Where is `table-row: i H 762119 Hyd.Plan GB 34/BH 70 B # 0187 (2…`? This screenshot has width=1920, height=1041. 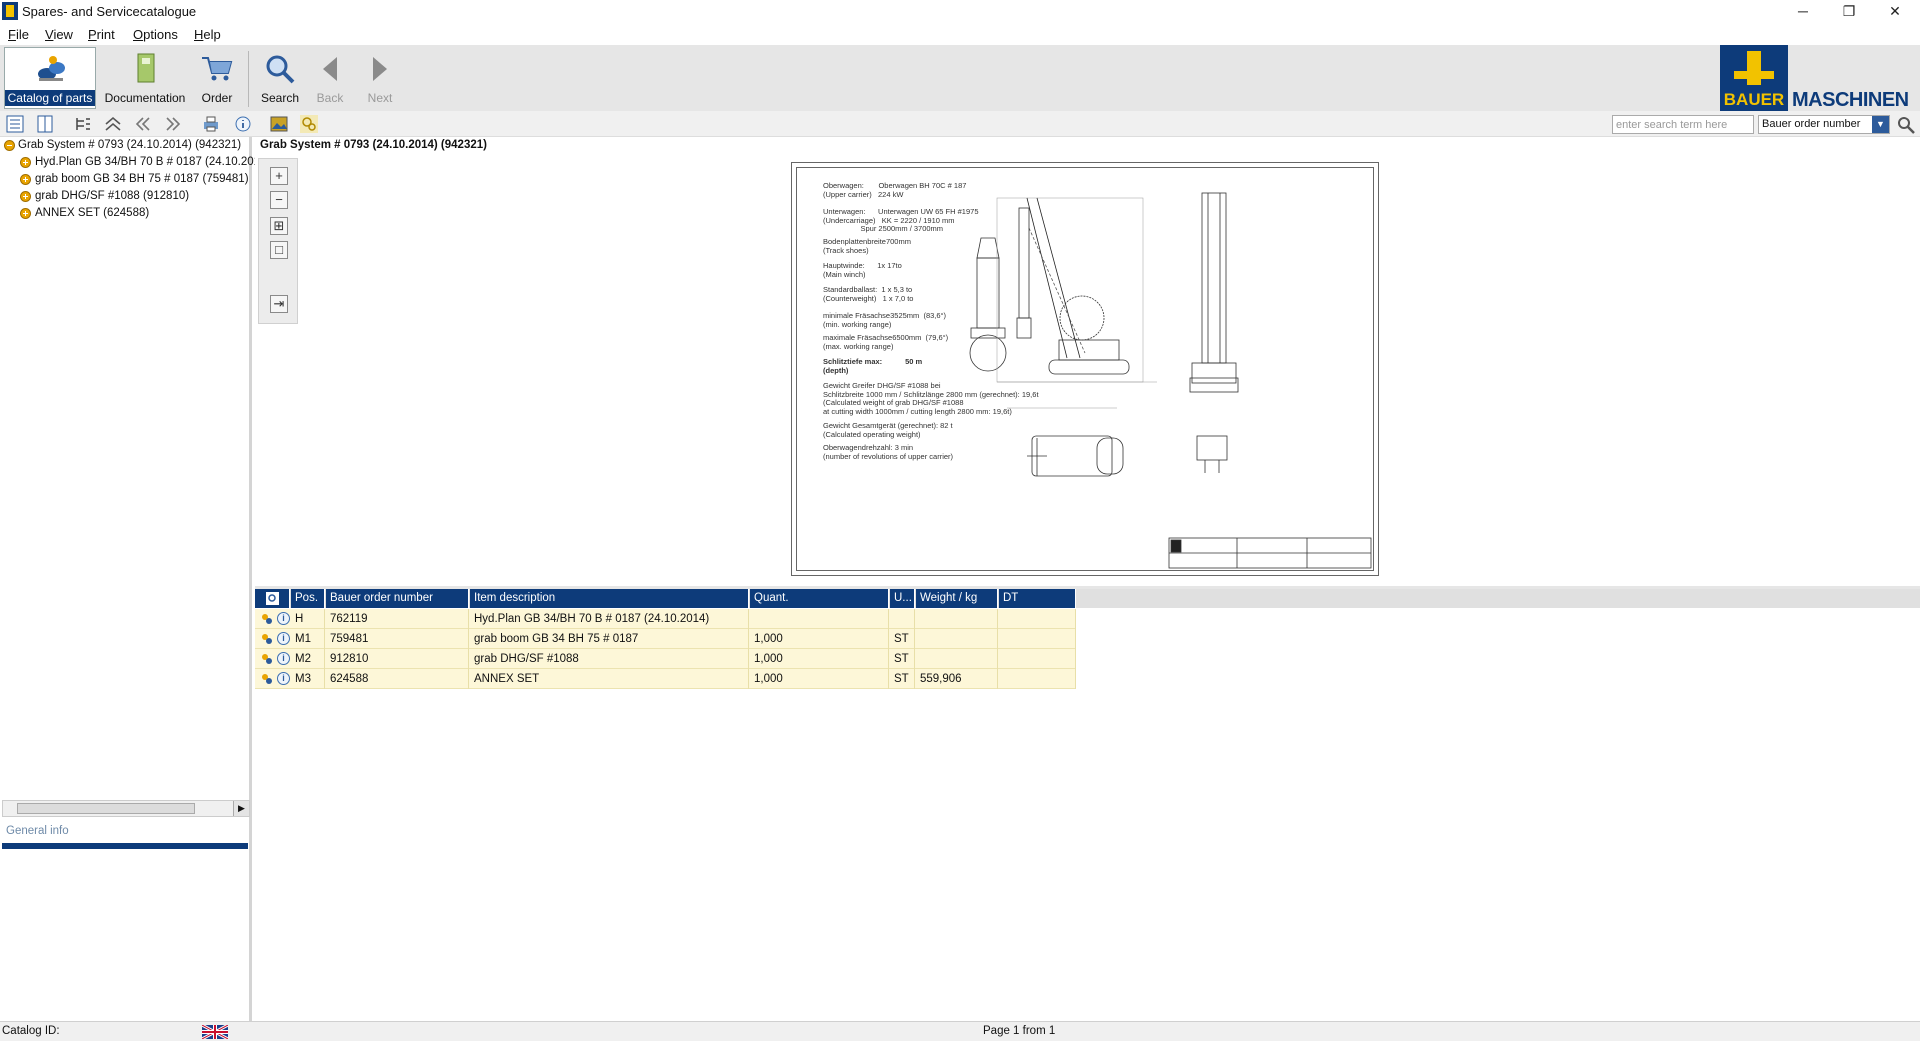
table-row: i H 762119 Hyd.Plan GB 34/BH 70 B # 0187 (2… is located at coordinates (665, 619).